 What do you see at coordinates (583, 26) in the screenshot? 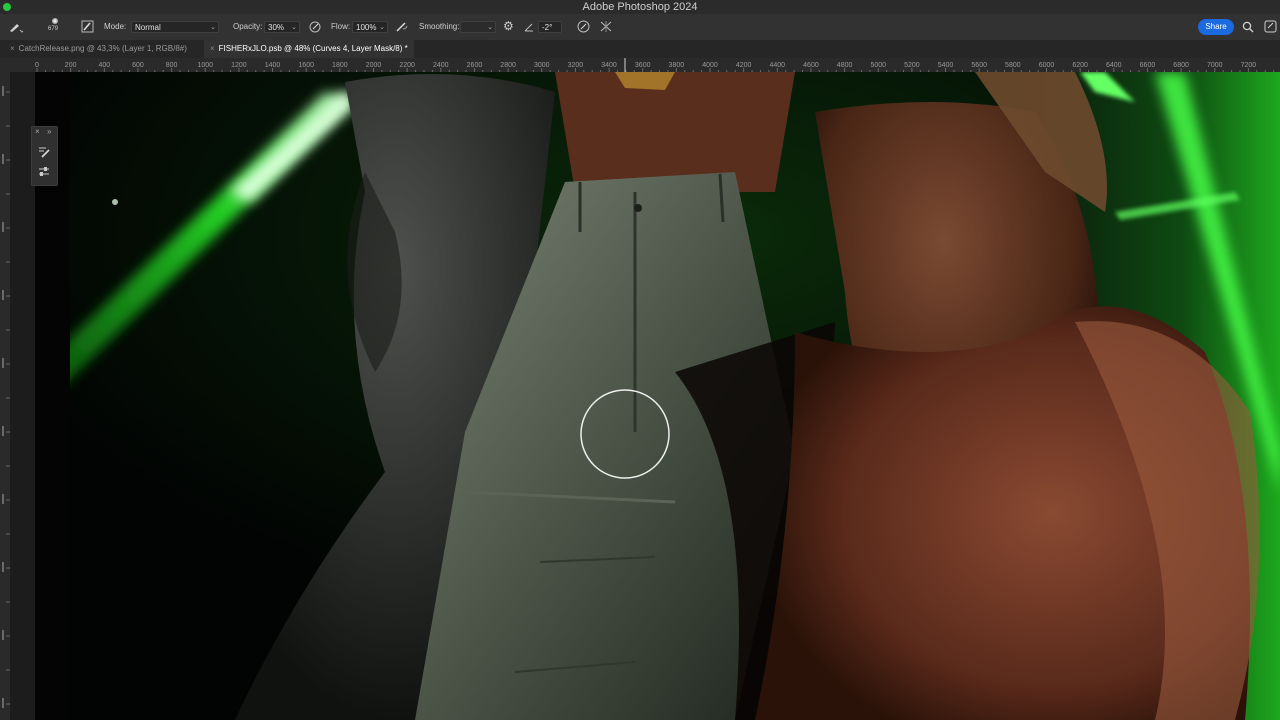
I see `pressure-size-icon` at bounding box center [583, 26].